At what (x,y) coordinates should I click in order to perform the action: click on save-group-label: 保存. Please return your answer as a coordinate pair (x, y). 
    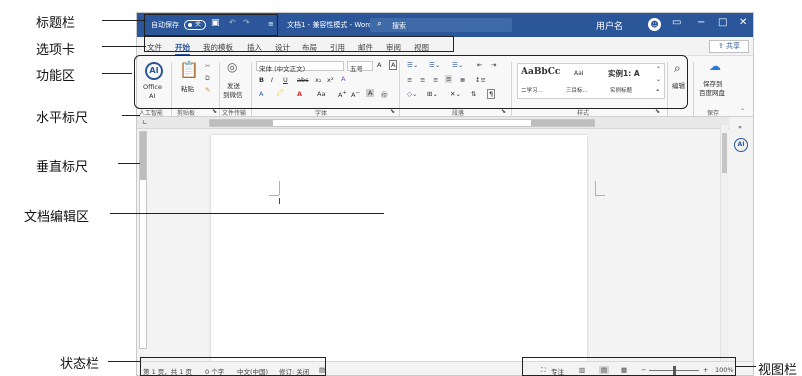
    Looking at the image, I should click on (713, 113).